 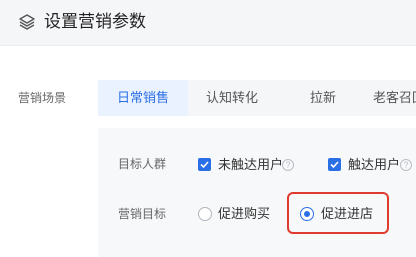 I want to click on tab-label: 拉新, so click(x=323, y=97).